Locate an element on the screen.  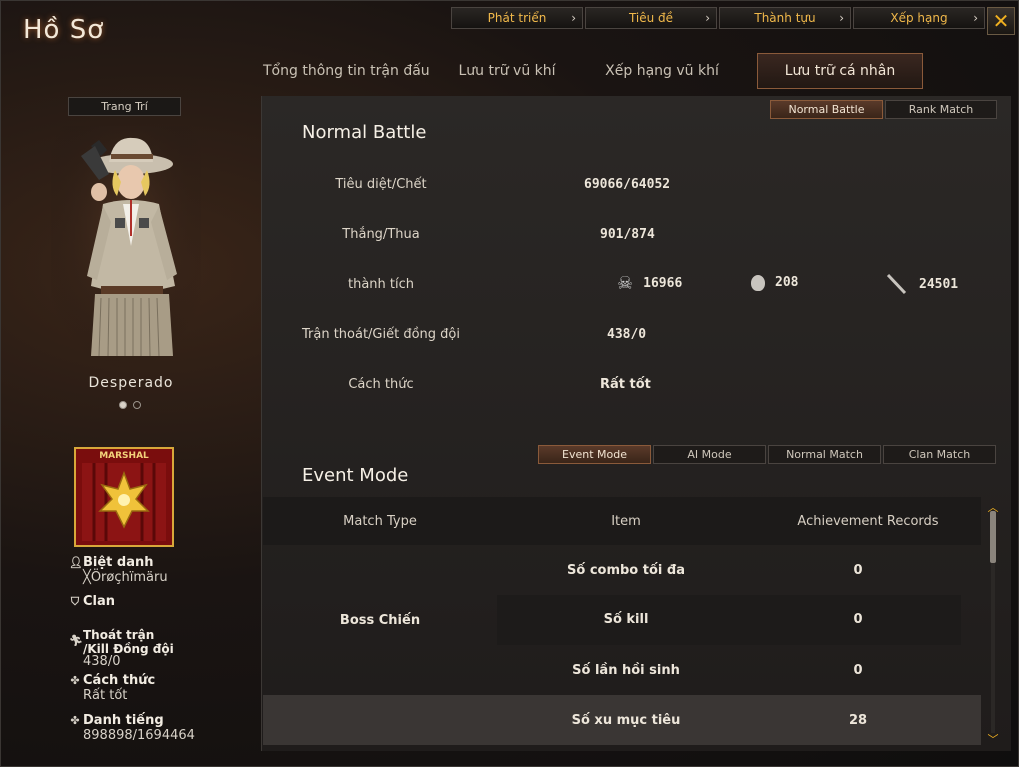
clan-label: Clan is located at coordinates (99, 601).